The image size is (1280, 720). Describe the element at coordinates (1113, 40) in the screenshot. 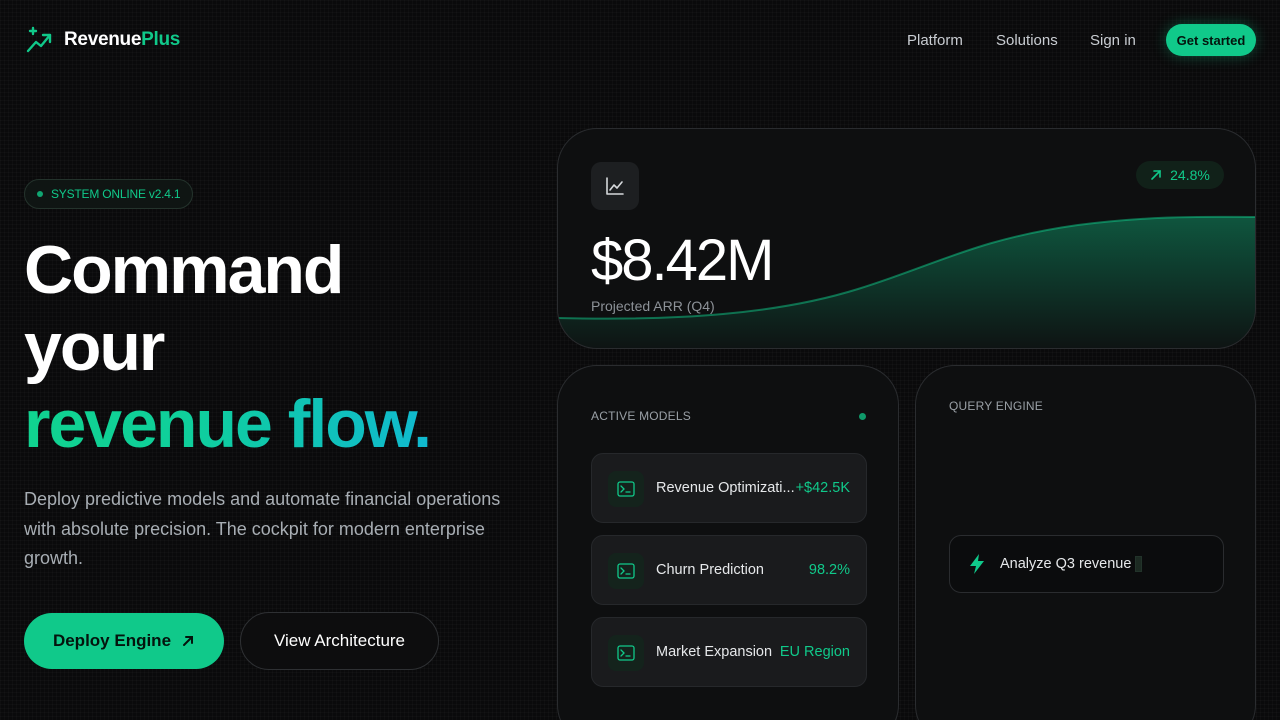

I see `nav-link-sign-in: Sign in` at that location.